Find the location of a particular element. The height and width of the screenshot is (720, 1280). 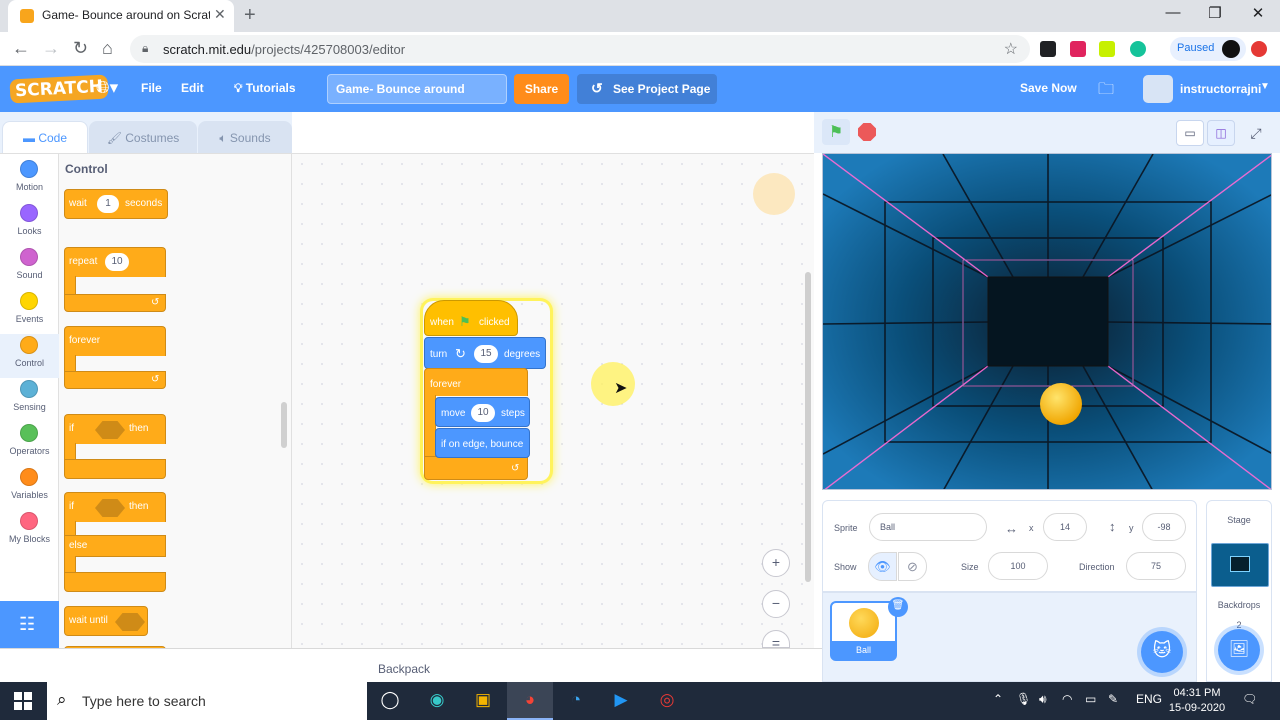

size-input is located at coordinates (1018, 566).